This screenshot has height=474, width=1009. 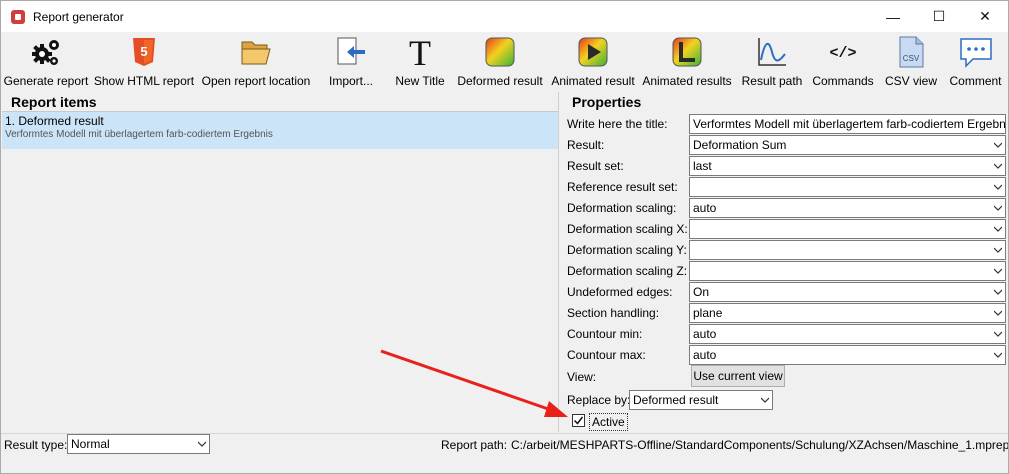 I want to click on replace-by-select: Deformed result, so click(x=701, y=400).